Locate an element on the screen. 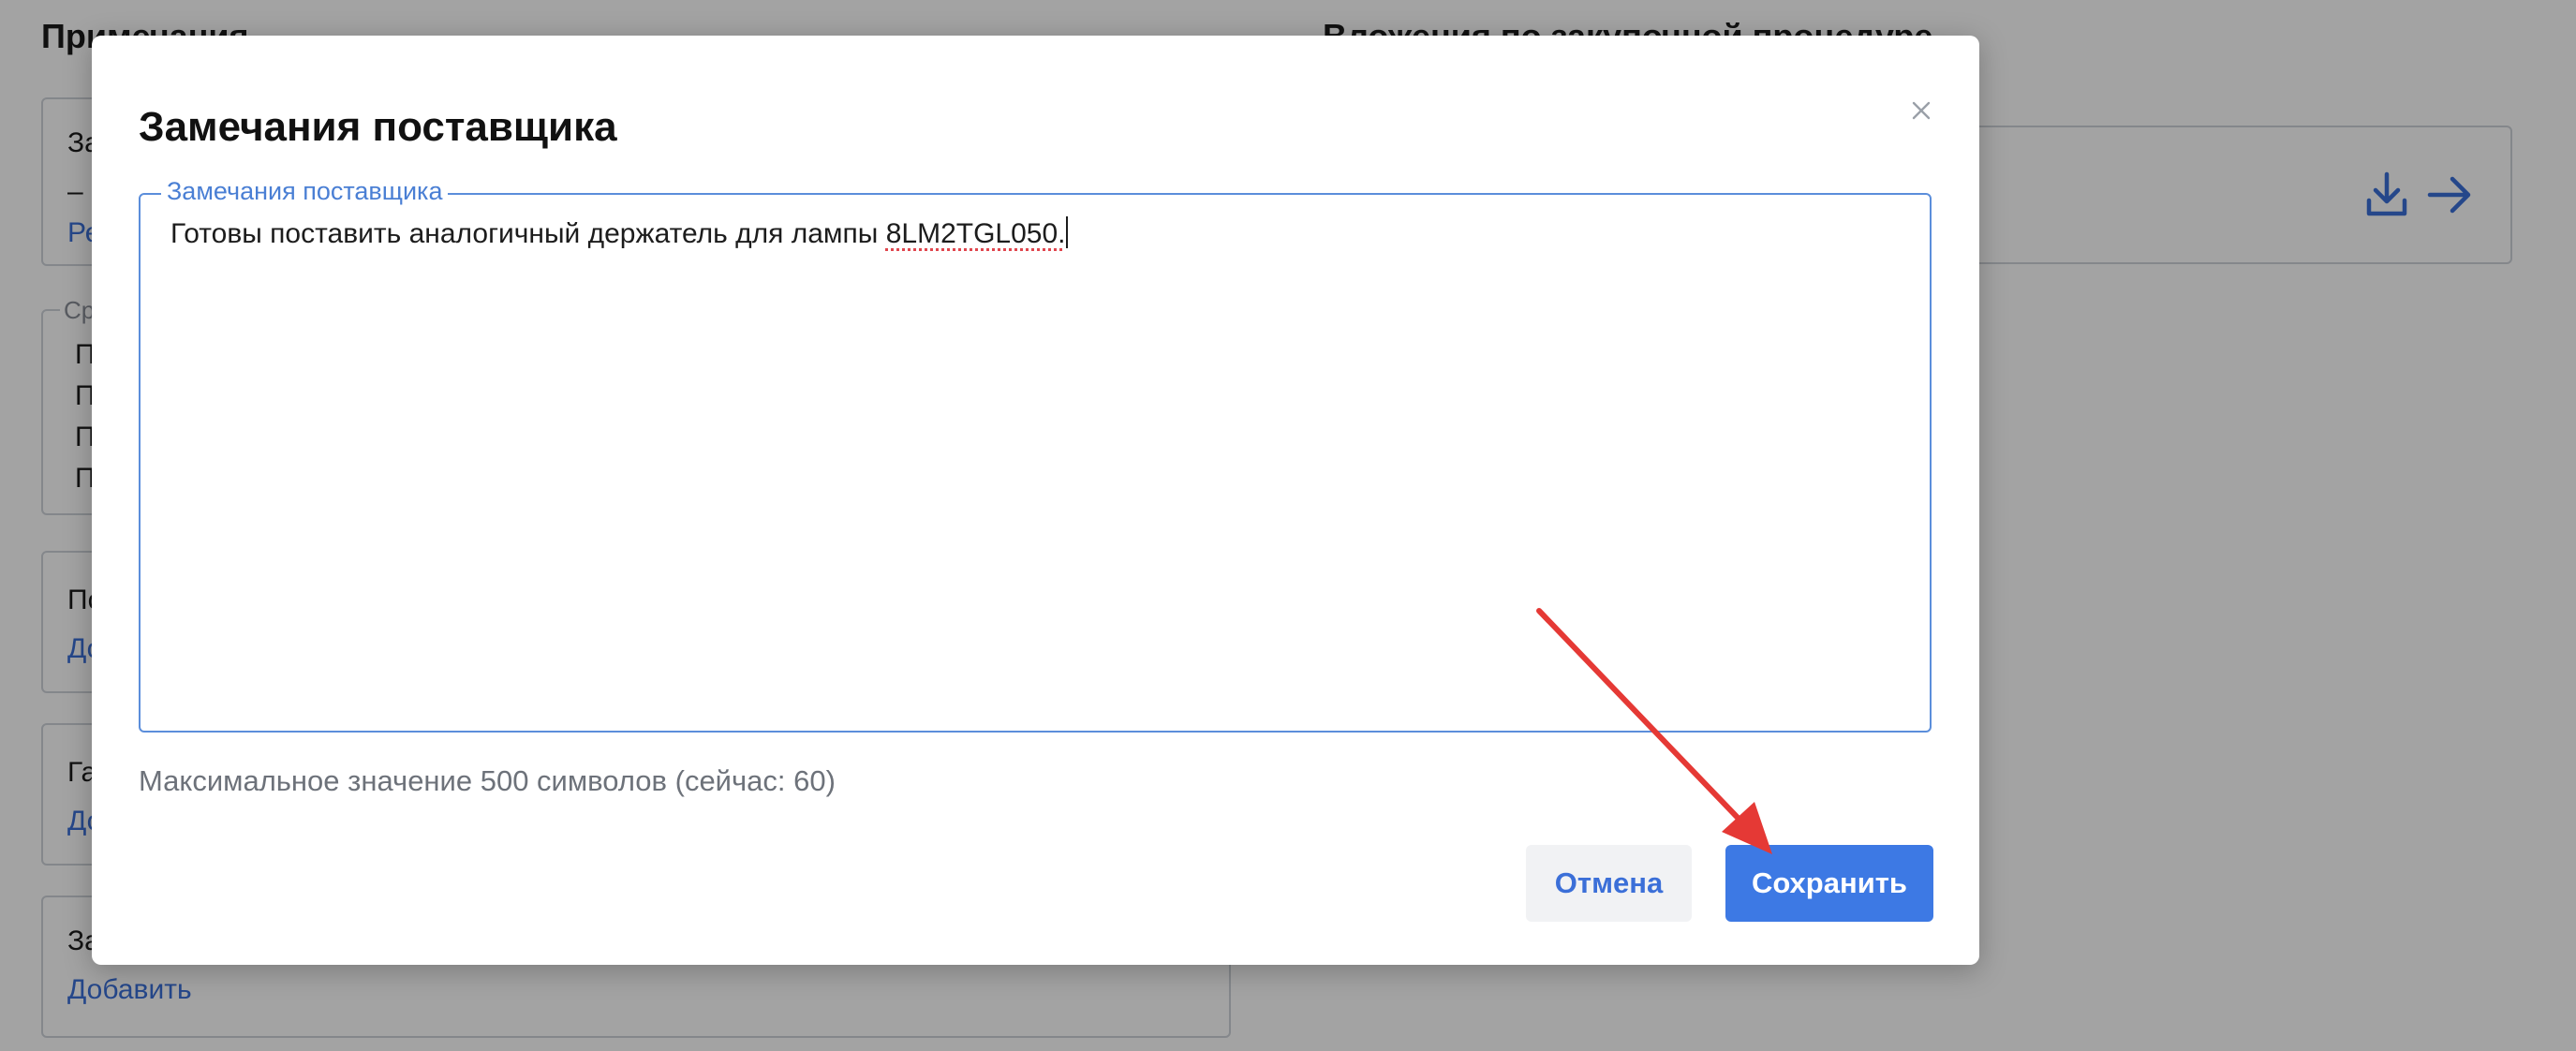  spellcheck-flagged-word: 8LM2TGL050. is located at coordinates (976, 233).